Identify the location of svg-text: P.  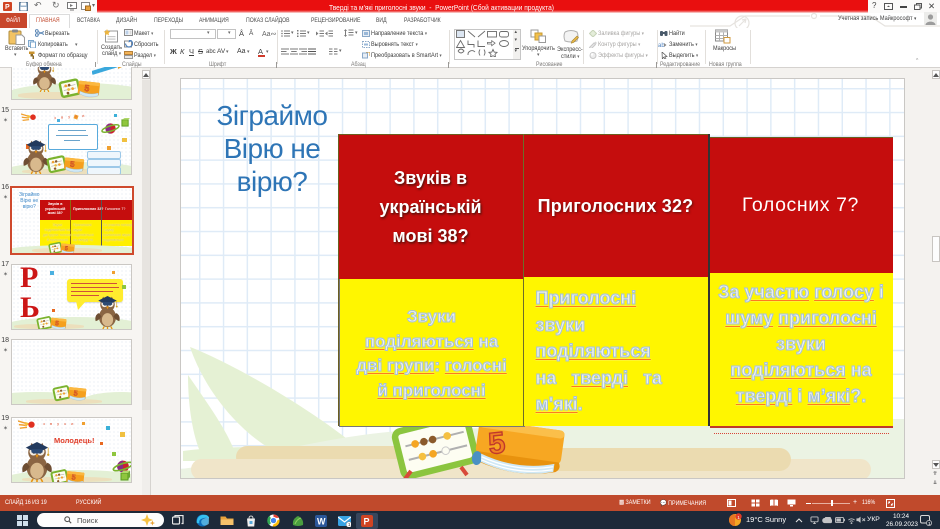
(367, 521).